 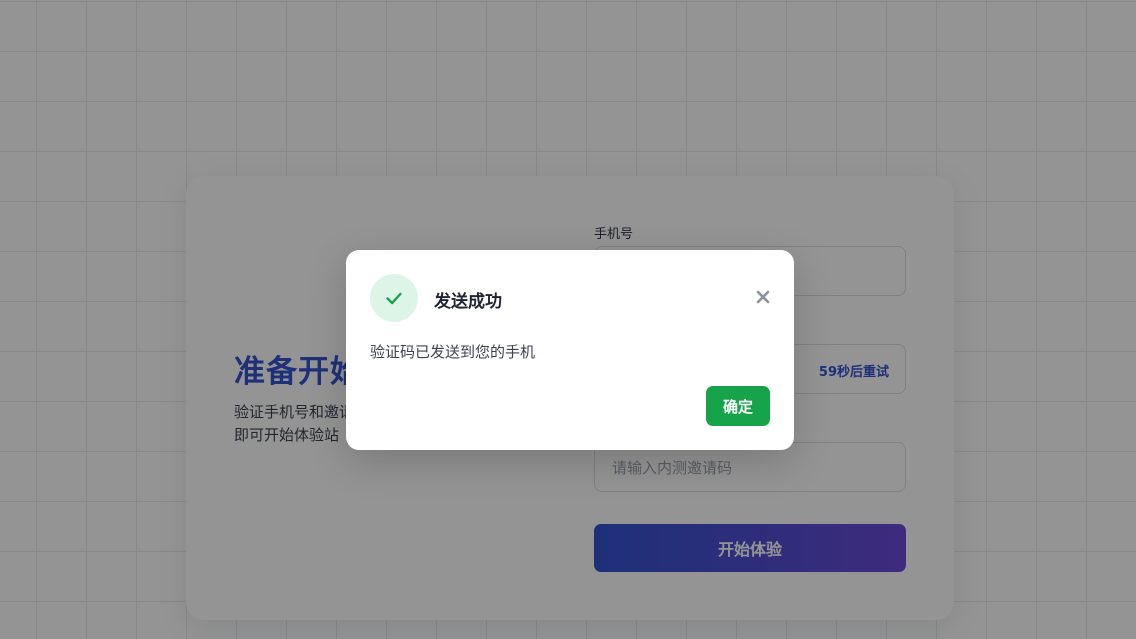 I want to click on dialog-title: 发送成功, so click(x=468, y=302).